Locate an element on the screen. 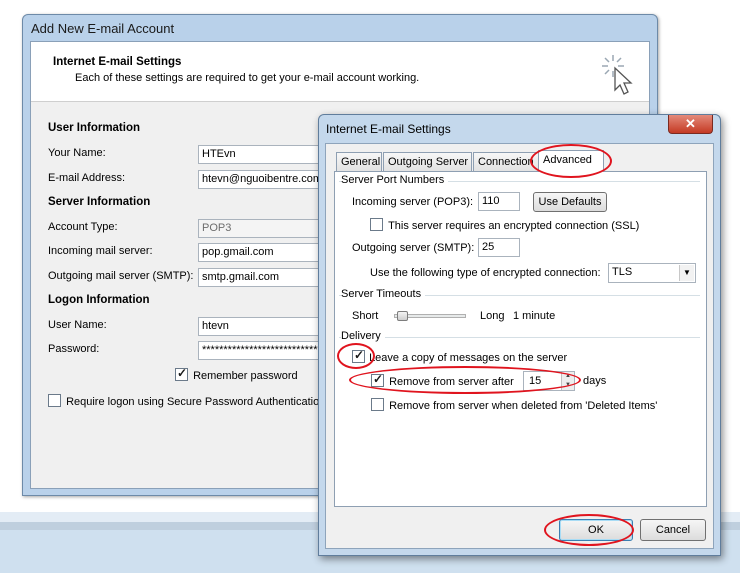  use-defaults-button: Use Defaults is located at coordinates (570, 202).